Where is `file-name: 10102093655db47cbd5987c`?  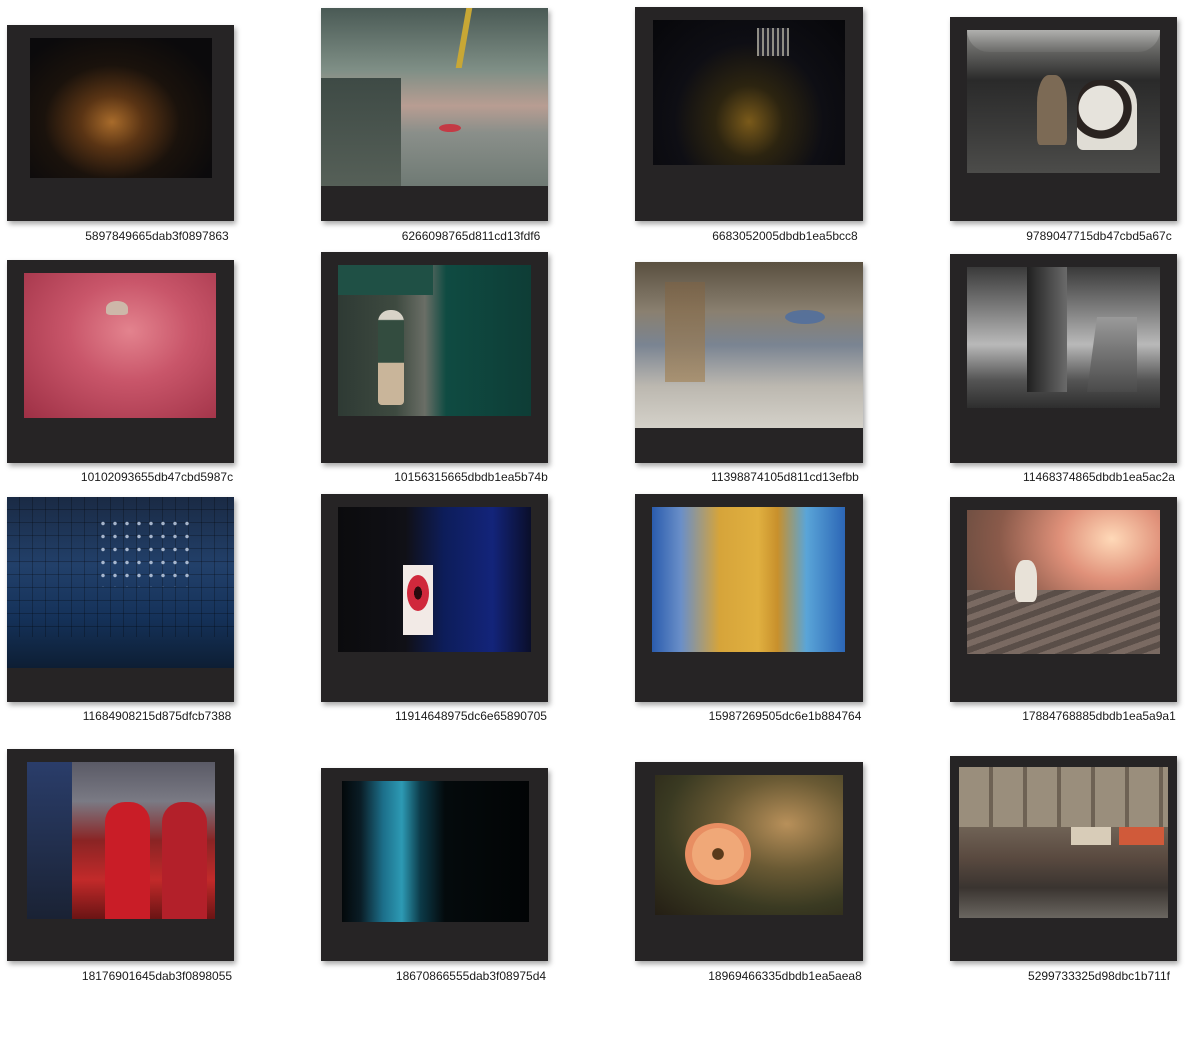 file-name: 10102093655db47cbd5987c is located at coordinates (157, 477).